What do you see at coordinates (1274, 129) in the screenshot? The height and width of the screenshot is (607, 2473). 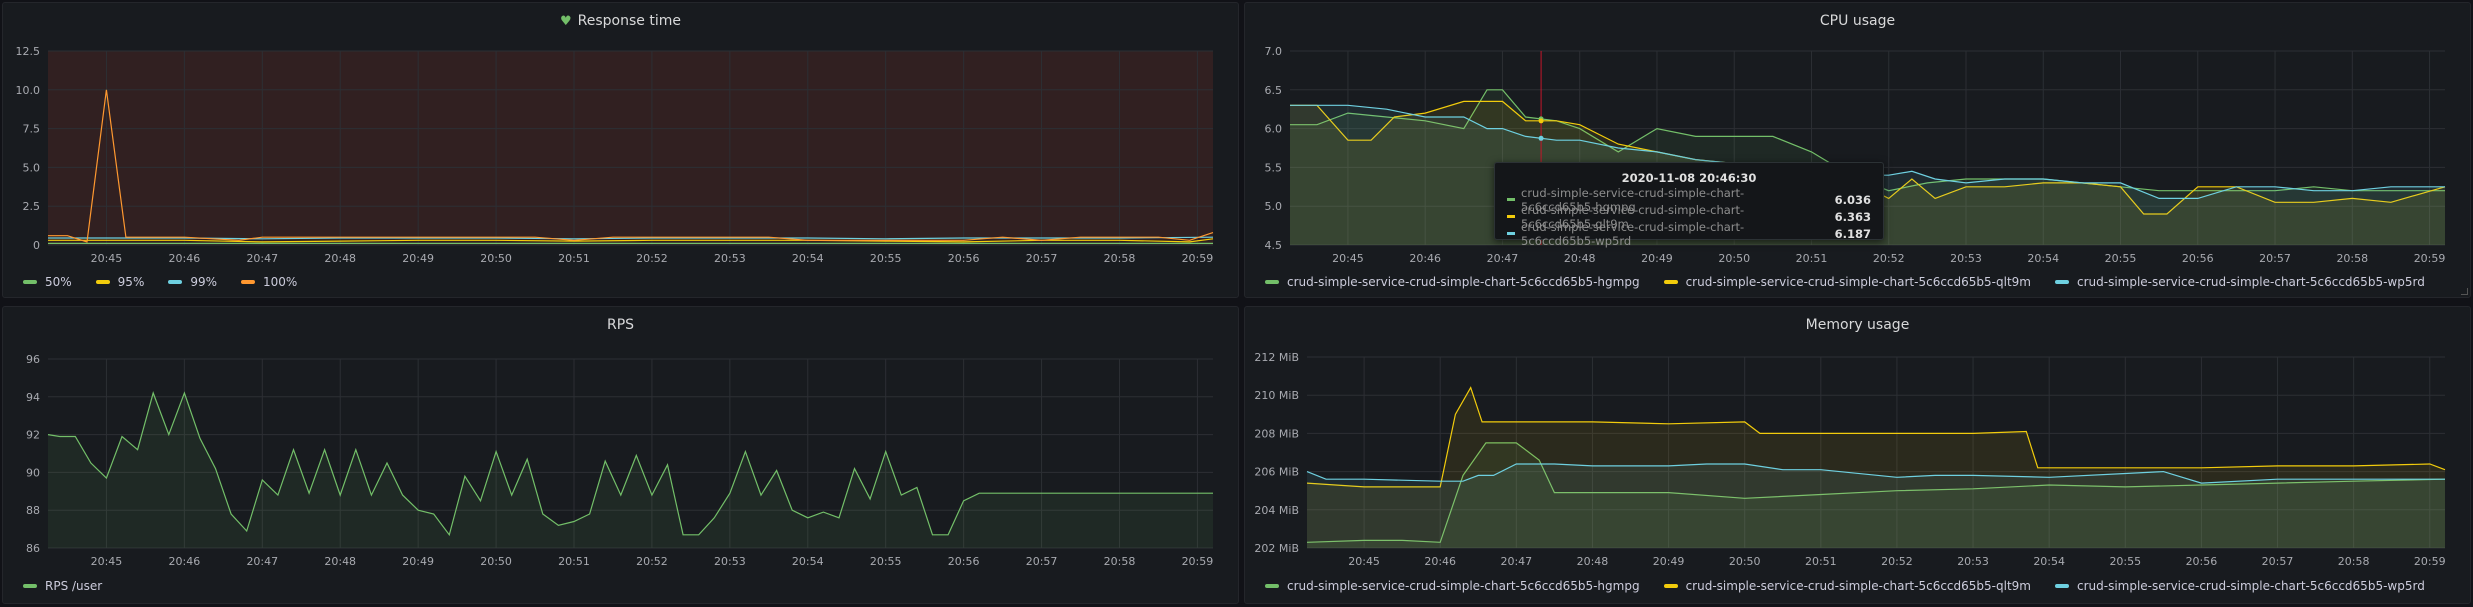 I see `y-tick-label: 6.0` at bounding box center [1274, 129].